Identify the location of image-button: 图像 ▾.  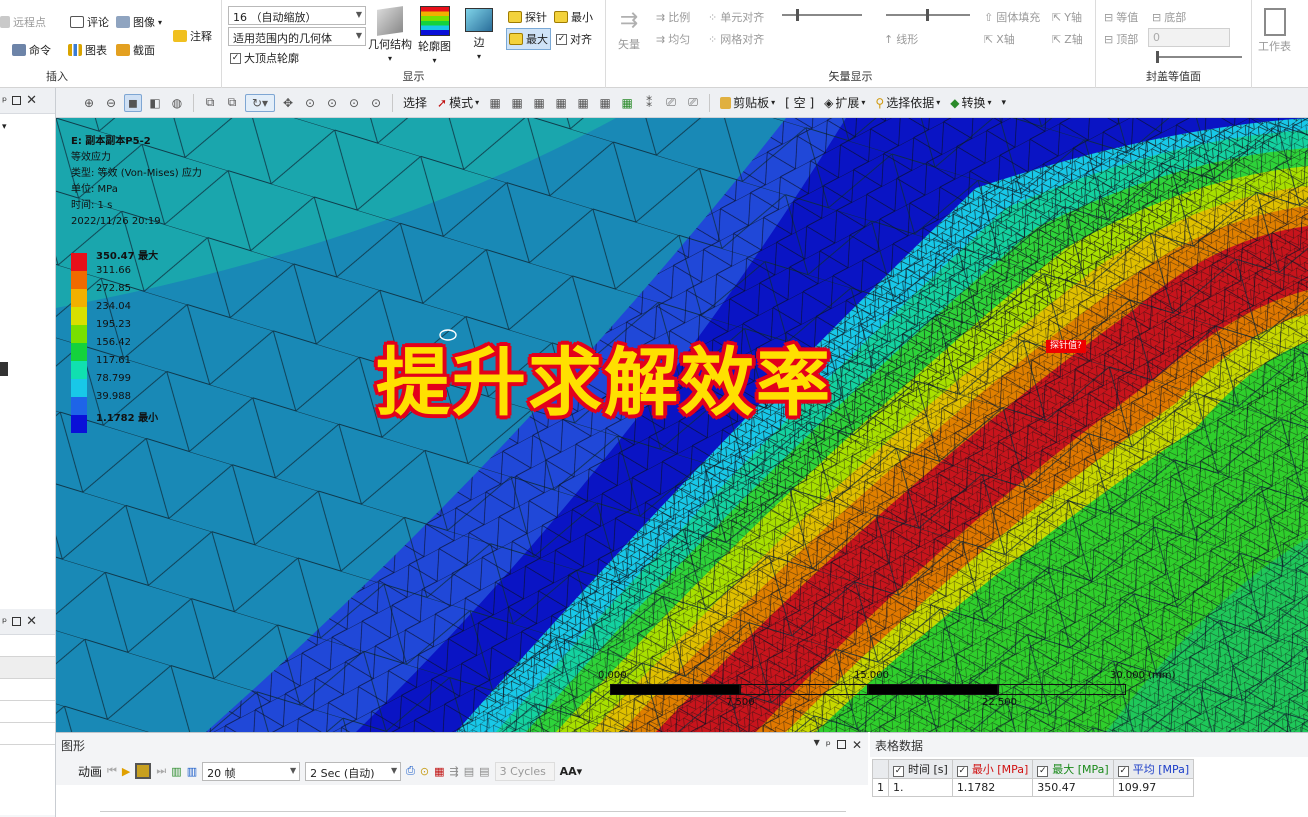
(139, 22).